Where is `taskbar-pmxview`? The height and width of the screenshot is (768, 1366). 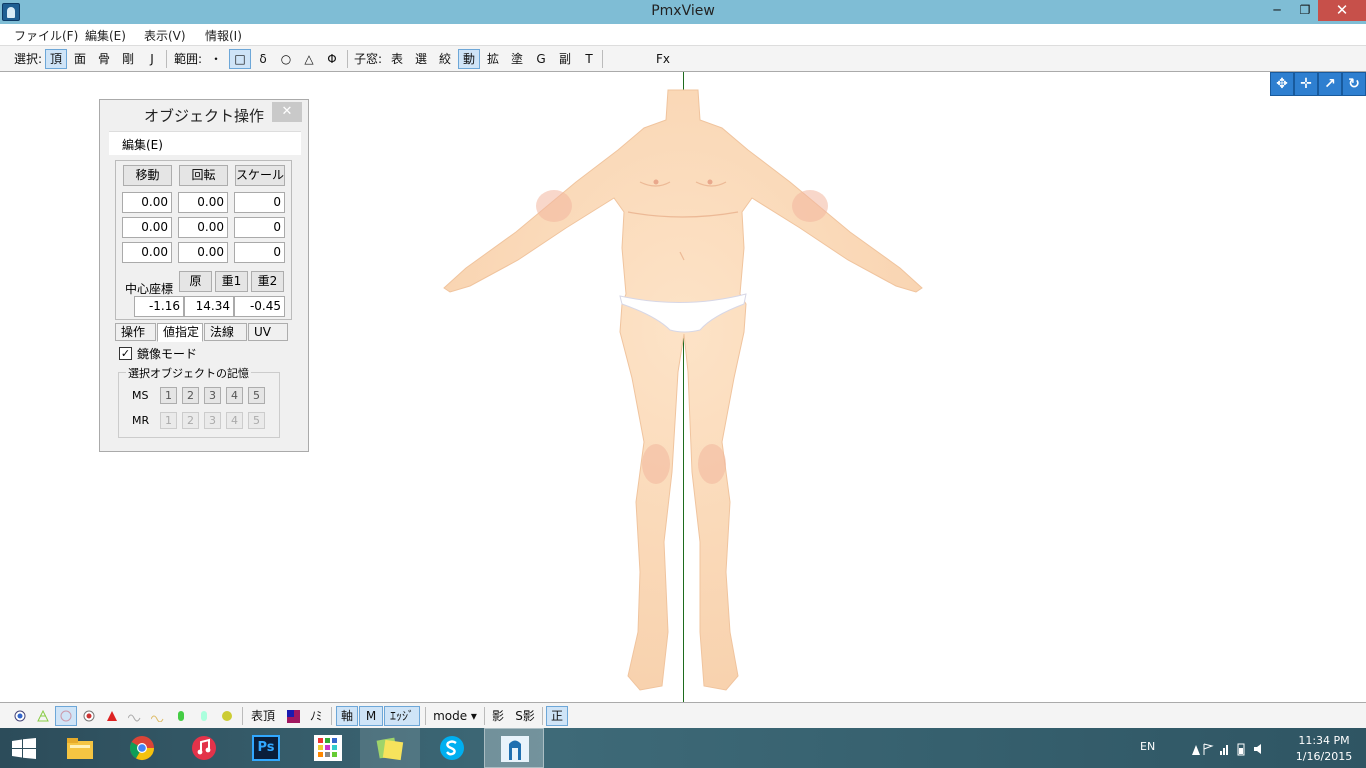
taskbar-pmxview is located at coordinates (514, 748).